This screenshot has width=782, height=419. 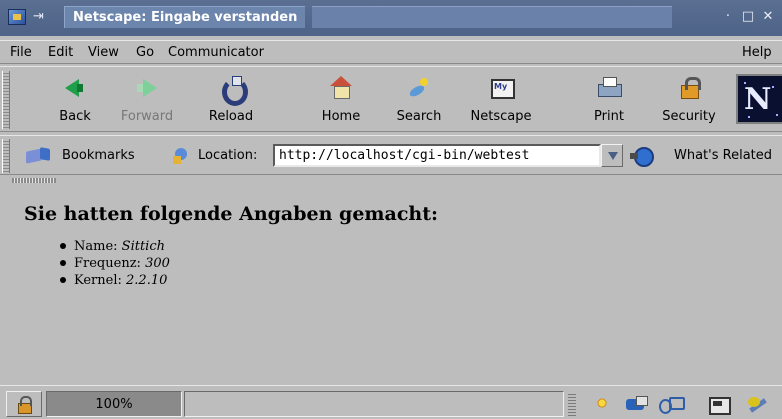 What do you see at coordinates (689, 102) in the screenshot?
I see `security-button: Security` at bounding box center [689, 102].